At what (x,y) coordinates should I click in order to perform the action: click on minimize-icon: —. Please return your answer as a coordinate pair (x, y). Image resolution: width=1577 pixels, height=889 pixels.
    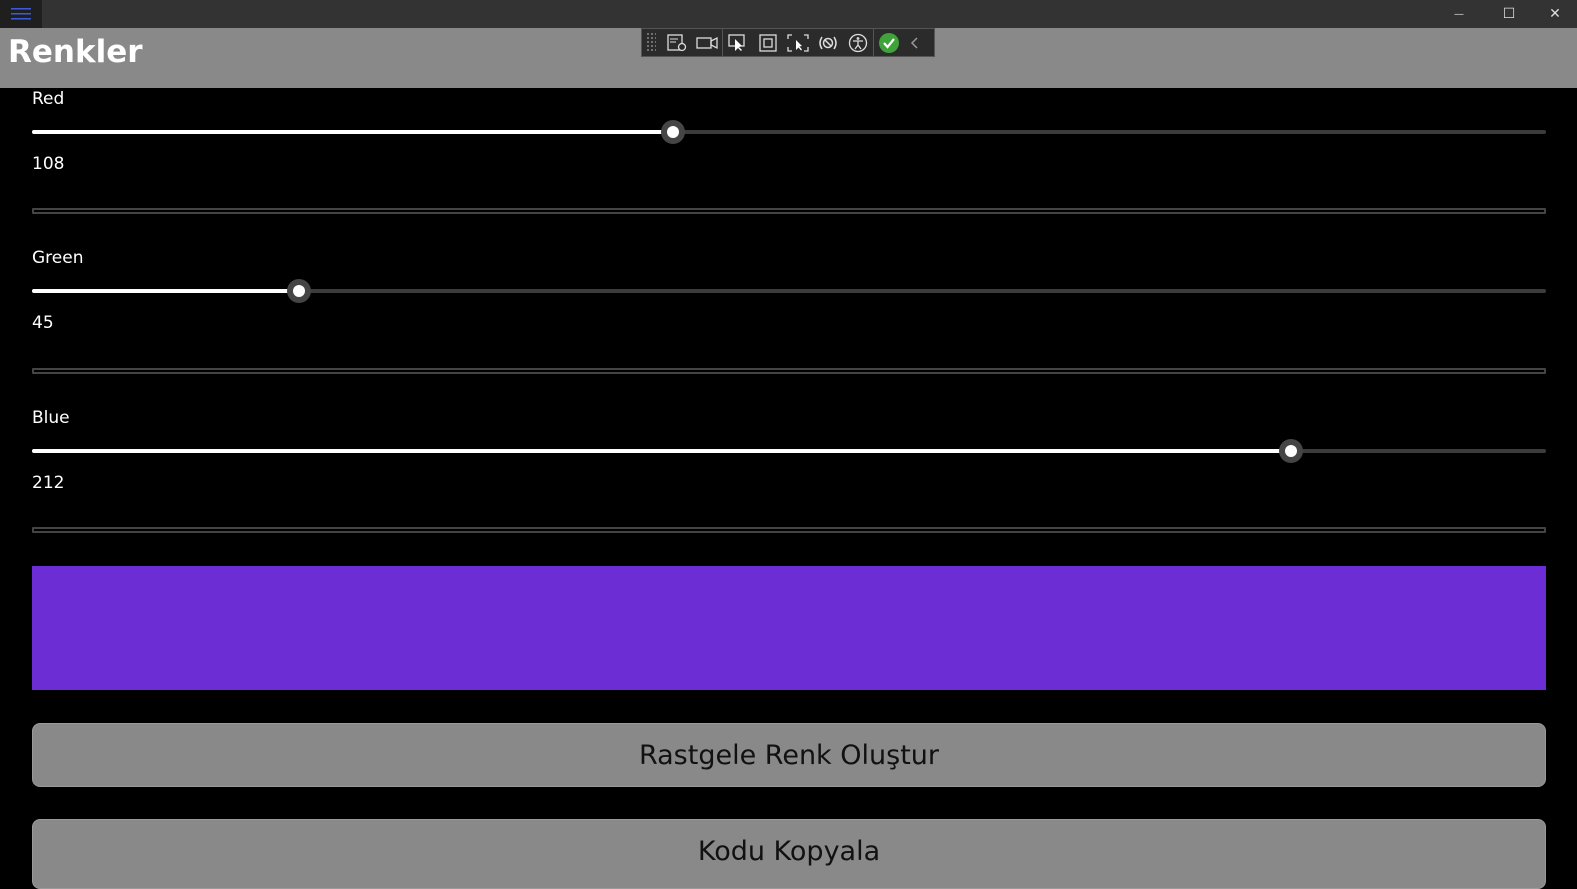
    Looking at the image, I should click on (1459, 14).